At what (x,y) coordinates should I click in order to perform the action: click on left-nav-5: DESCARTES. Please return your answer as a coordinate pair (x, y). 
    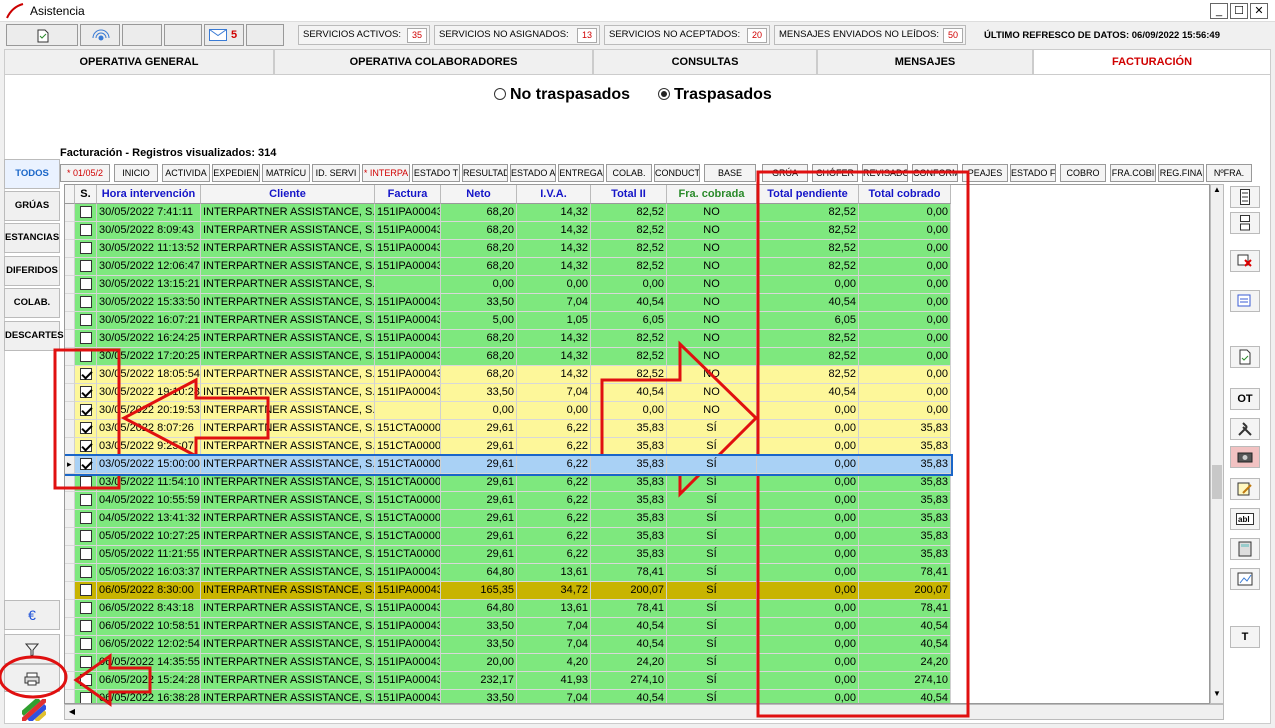
    Looking at the image, I should click on (34, 336).